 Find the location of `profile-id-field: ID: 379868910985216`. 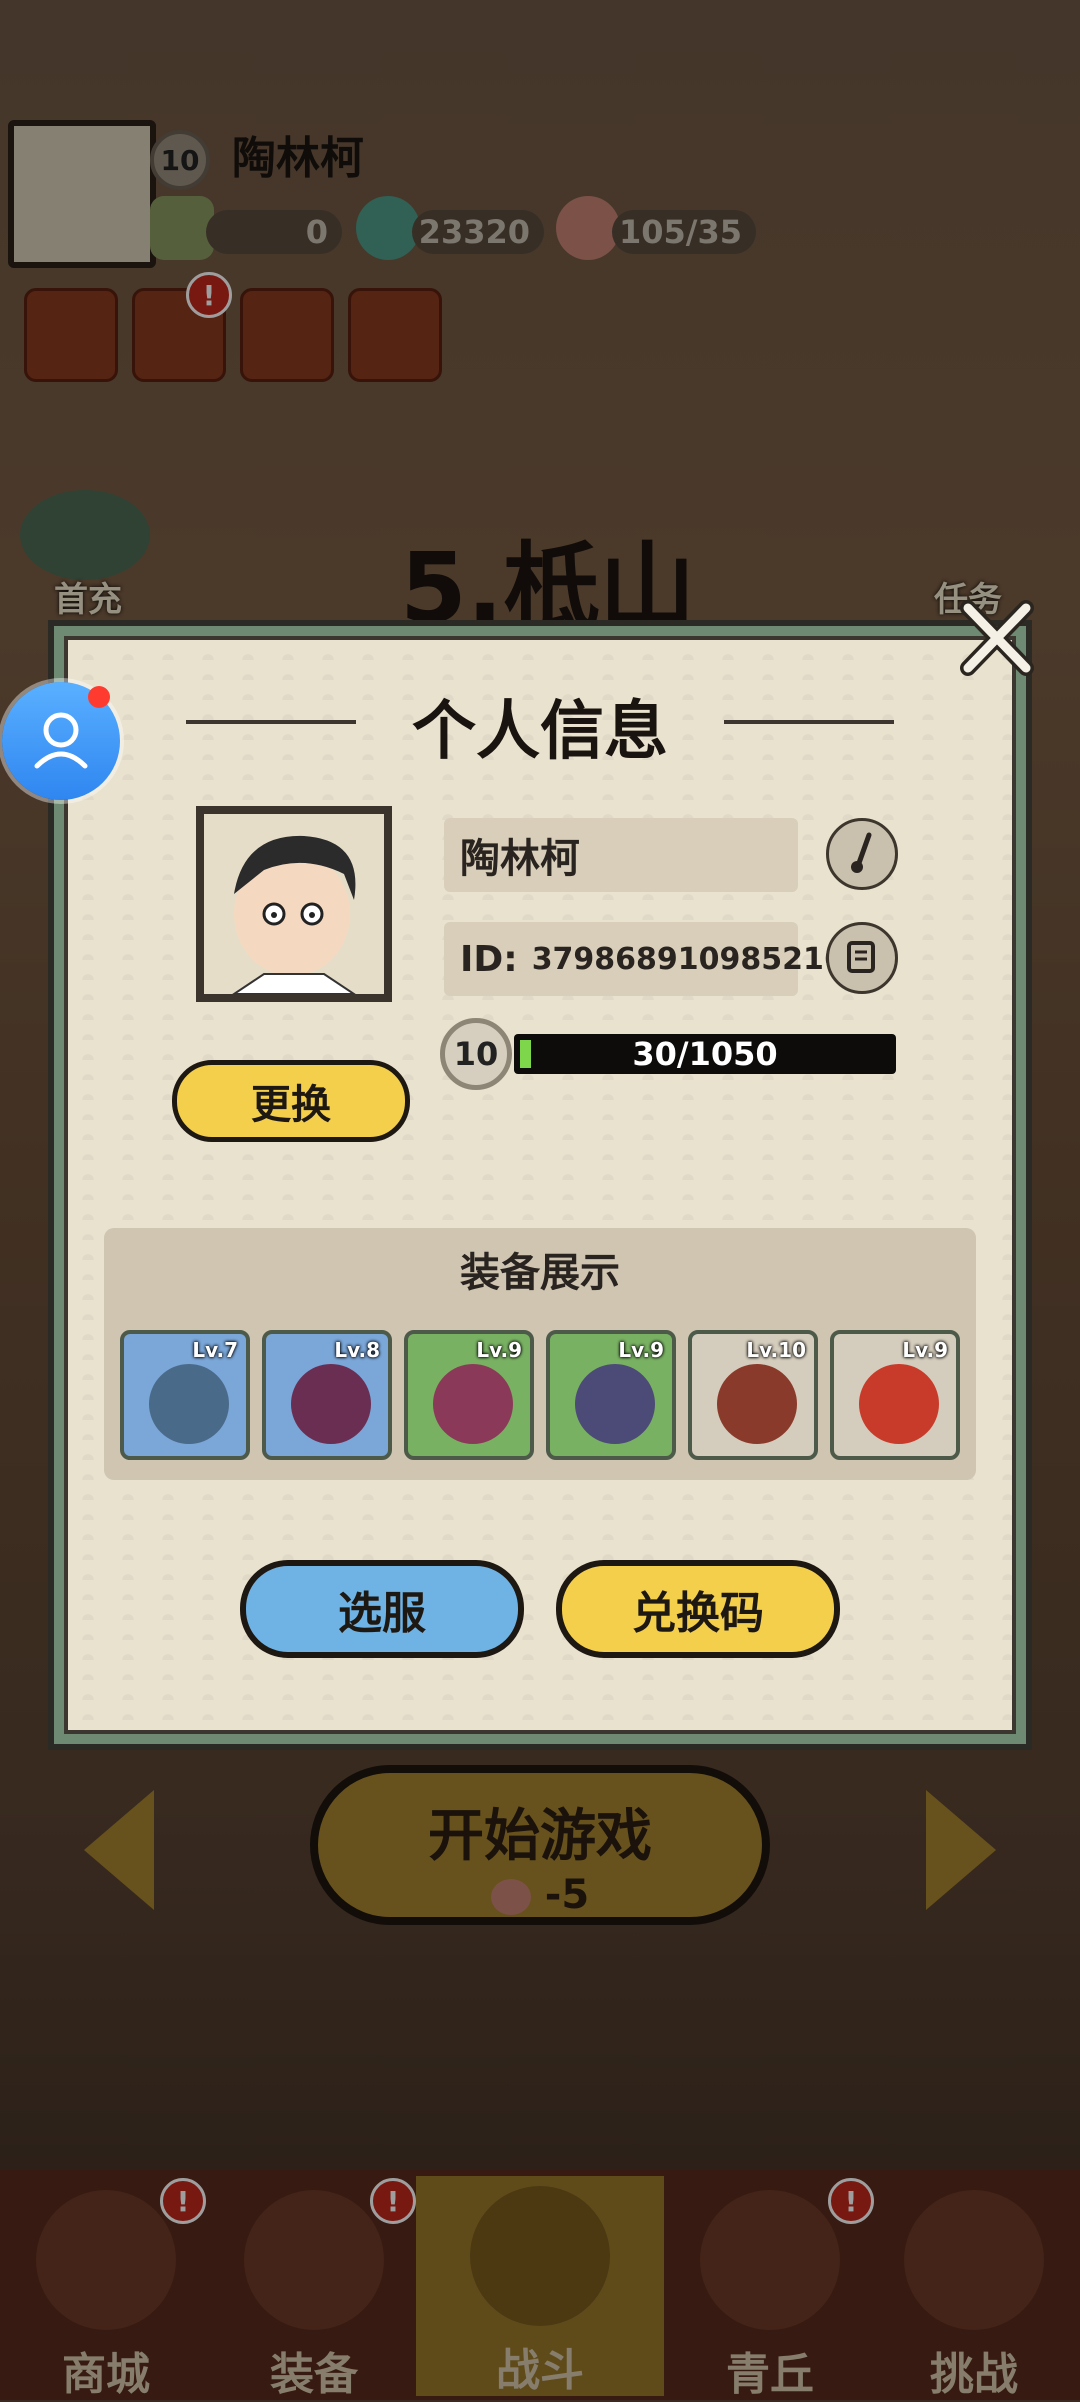

profile-id-field: ID: 379868910985216 is located at coordinates (644, 959).